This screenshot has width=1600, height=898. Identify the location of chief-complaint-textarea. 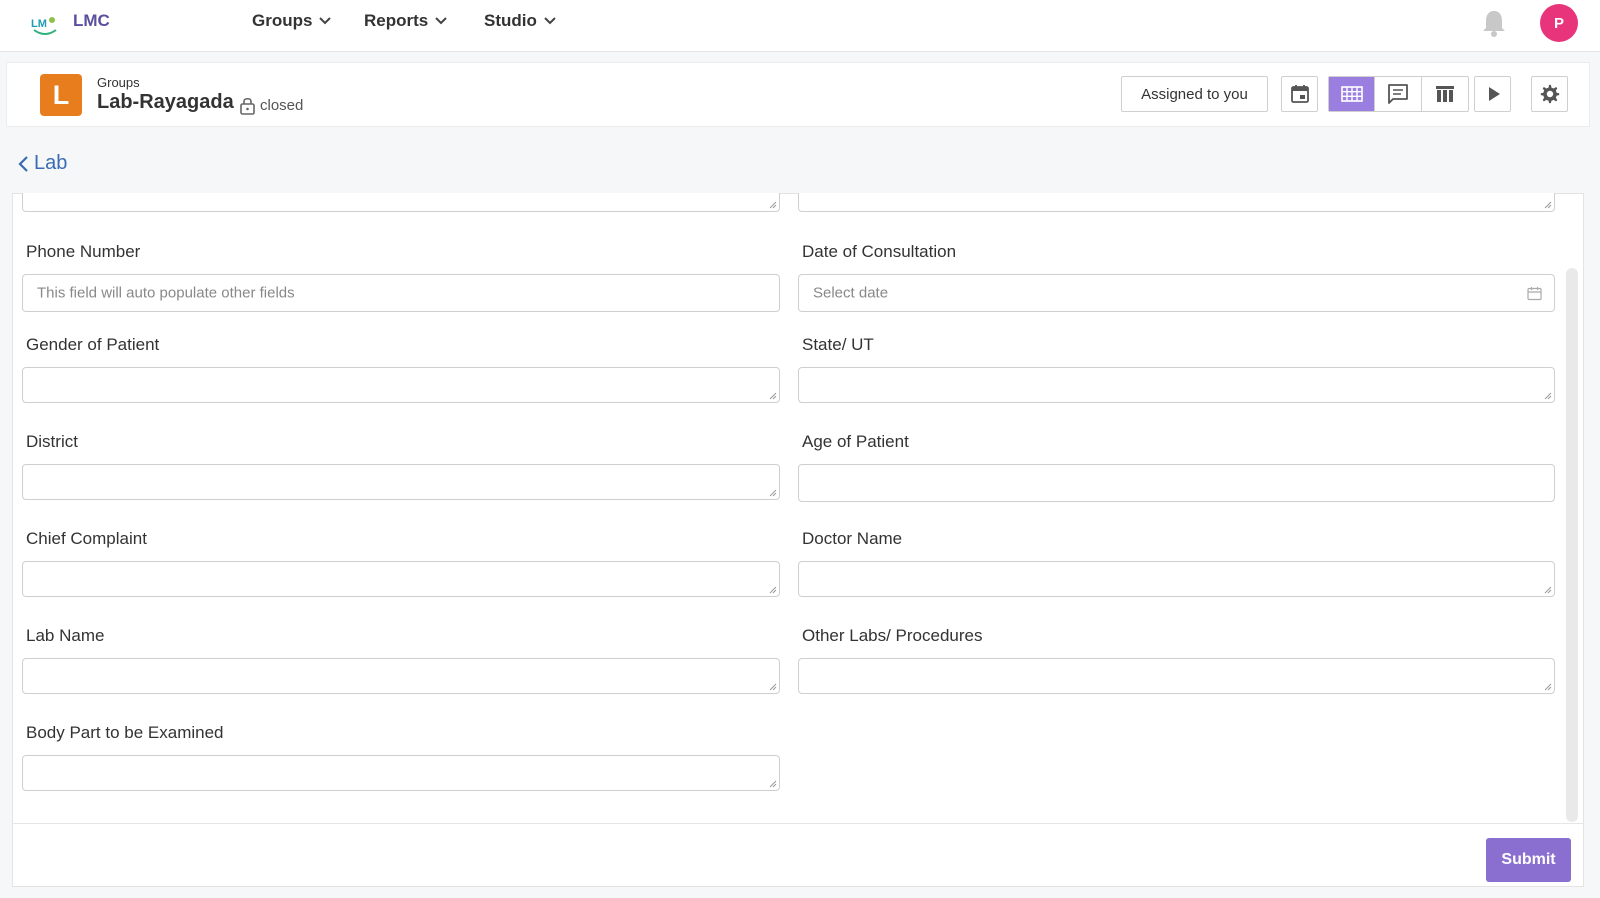
(401, 579).